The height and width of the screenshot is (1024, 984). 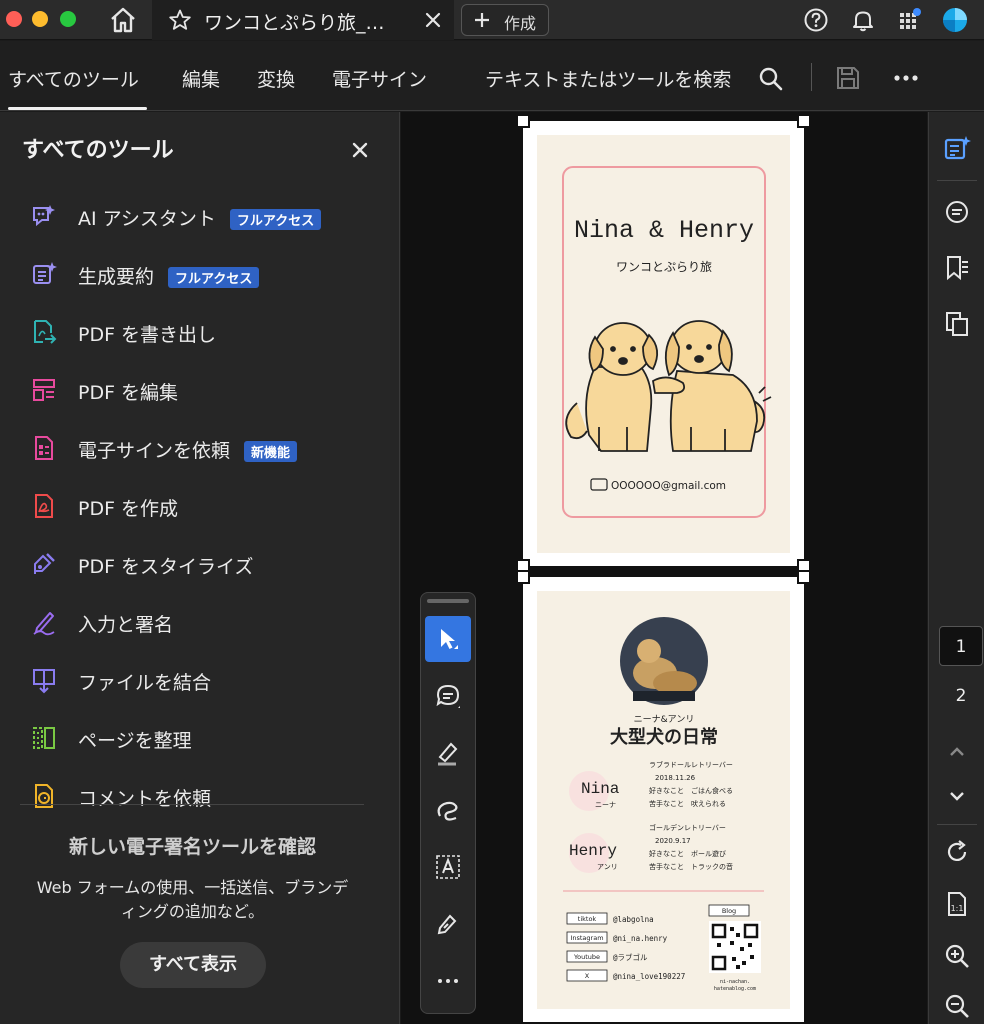 What do you see at coordinates (586, 957) in the screenshot?
I see `social-platform: Youtube` at bounding box center [586, 957].